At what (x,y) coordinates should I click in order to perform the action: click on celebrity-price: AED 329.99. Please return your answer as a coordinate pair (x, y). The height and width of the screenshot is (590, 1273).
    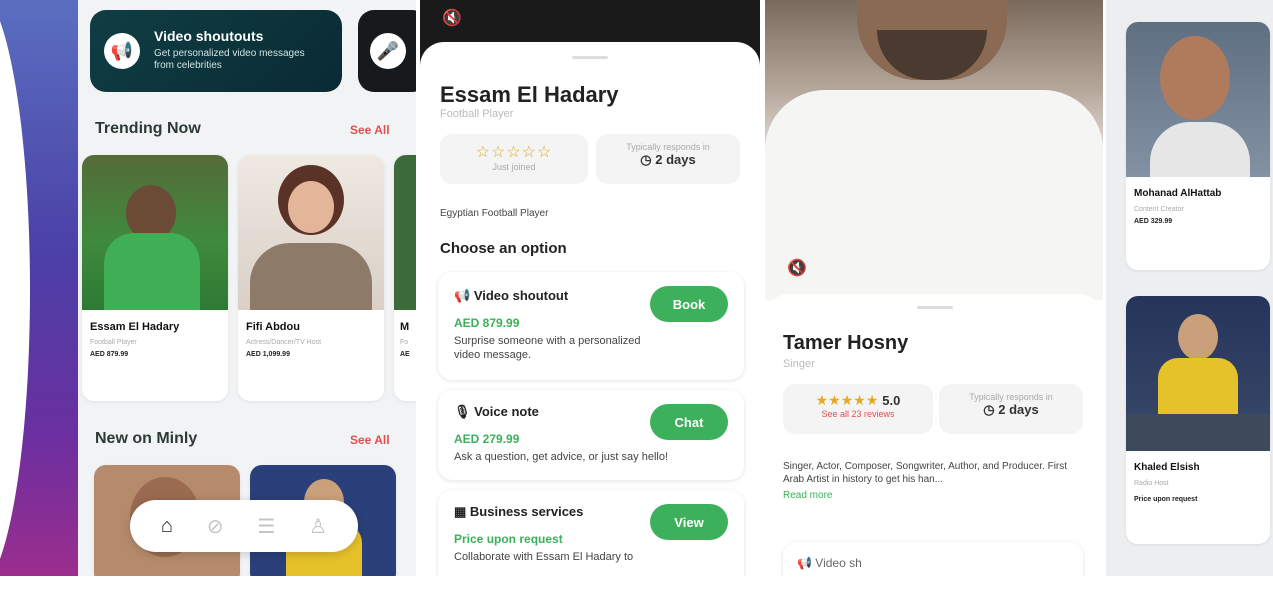
    Looking at the image, I should click on (1153, 221).